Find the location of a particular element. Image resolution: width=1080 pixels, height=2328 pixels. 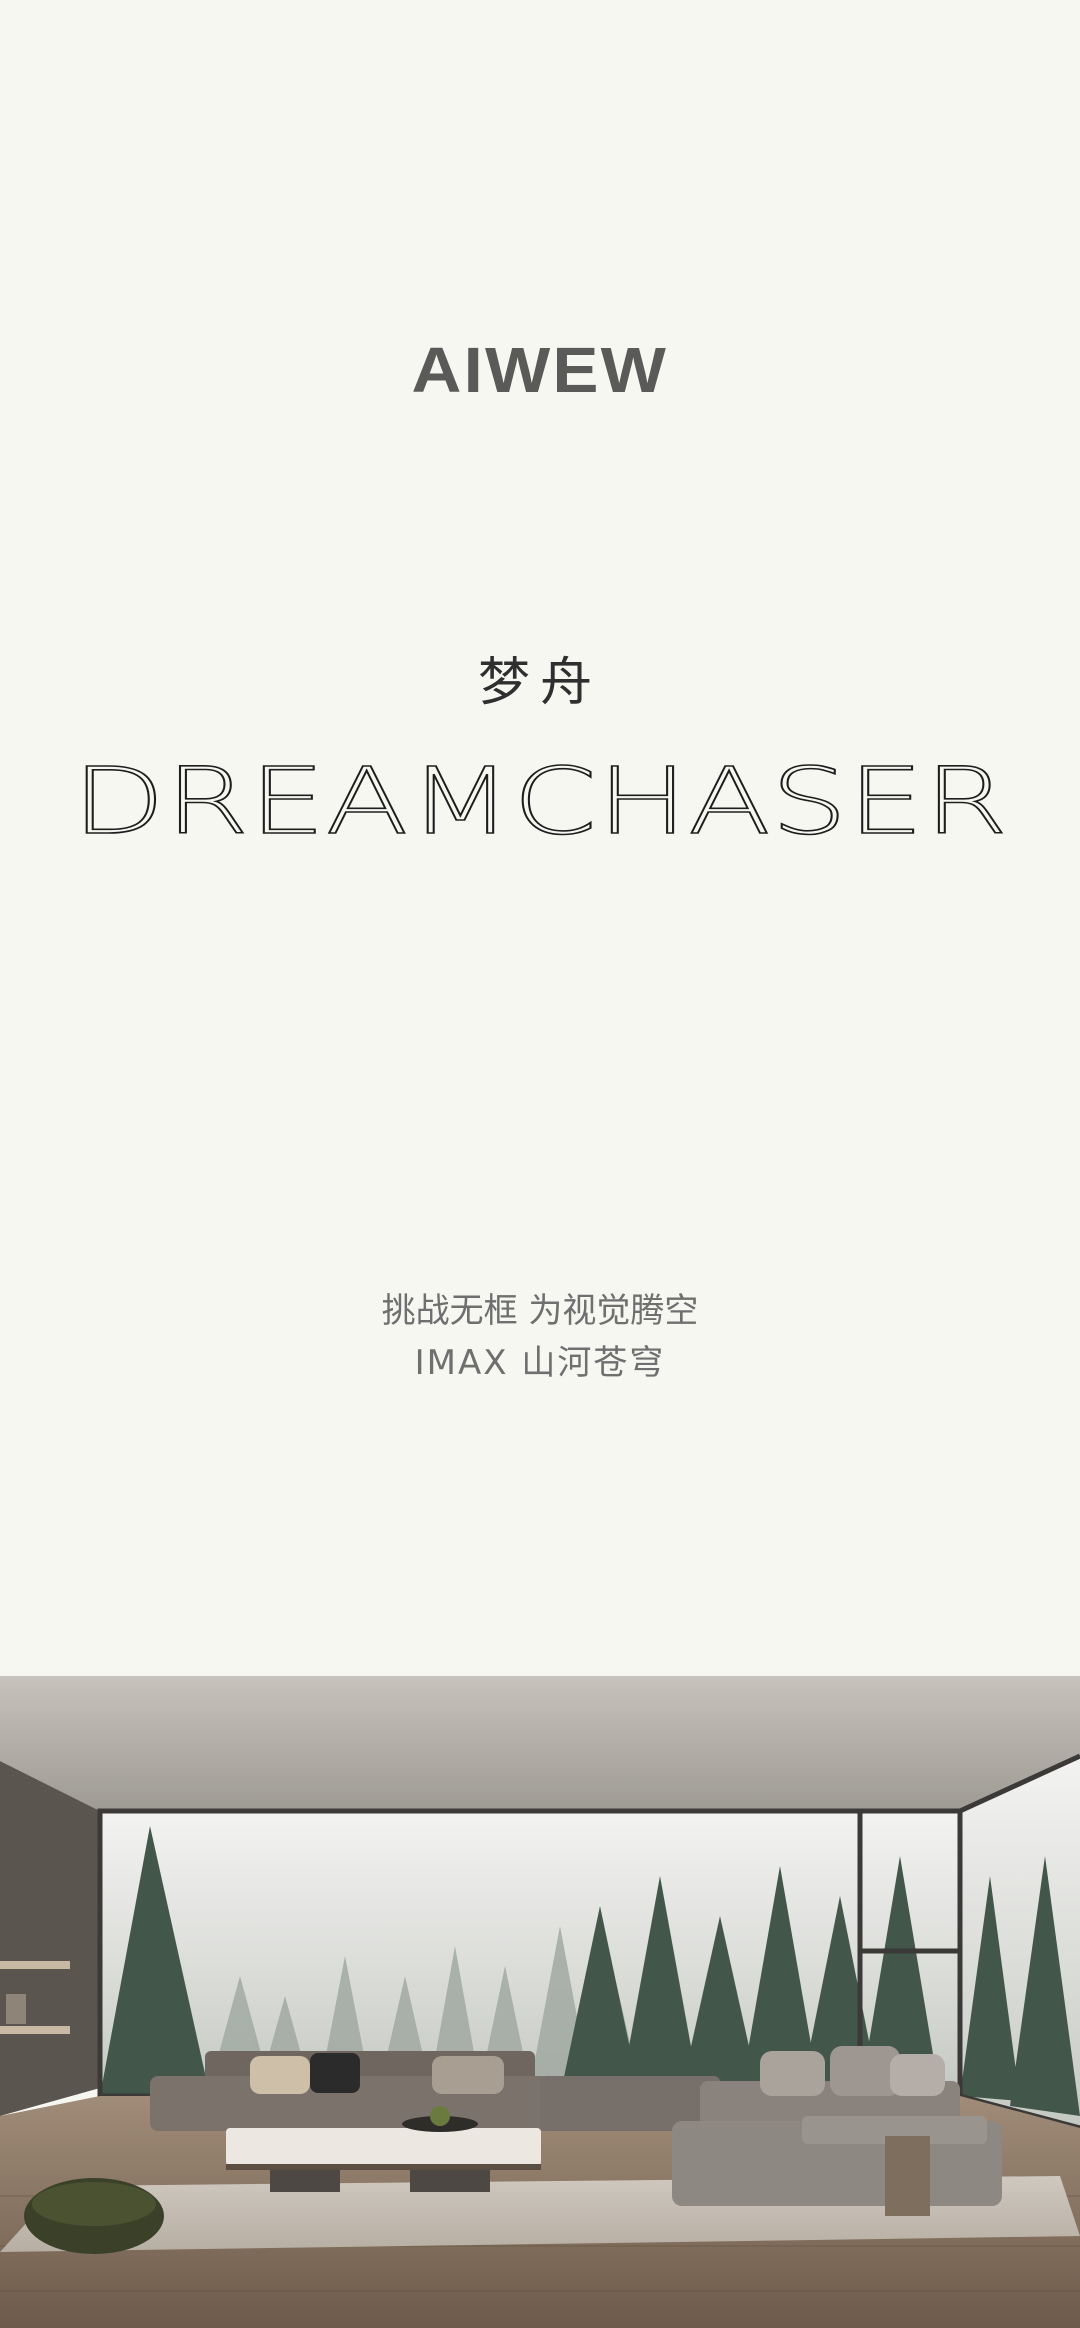

product-name-en-text: DREAMCHASER is located at coordinates (540, 800).